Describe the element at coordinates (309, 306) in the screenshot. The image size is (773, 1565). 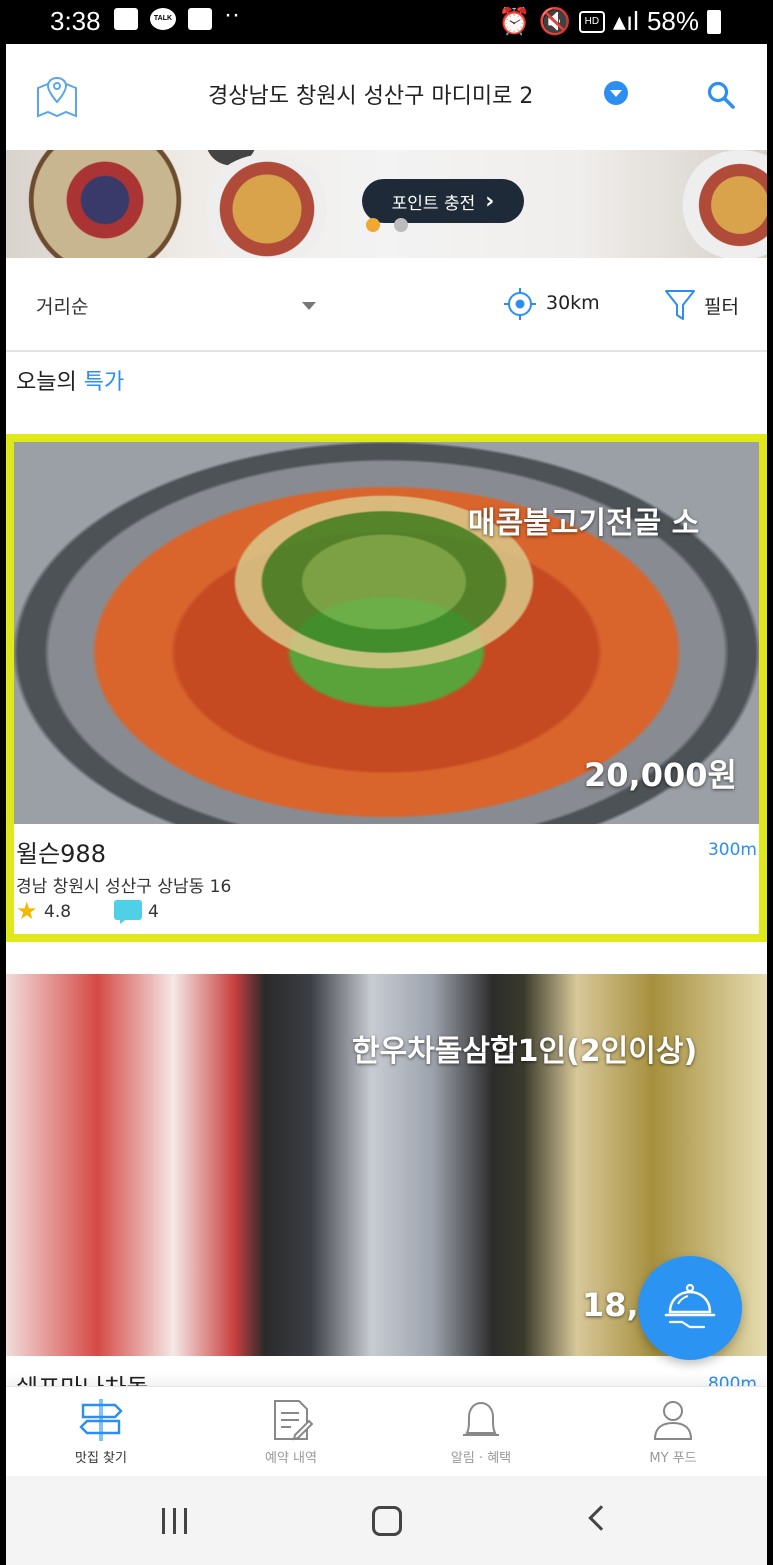
I see `sort-dropdown-icon` at that location.